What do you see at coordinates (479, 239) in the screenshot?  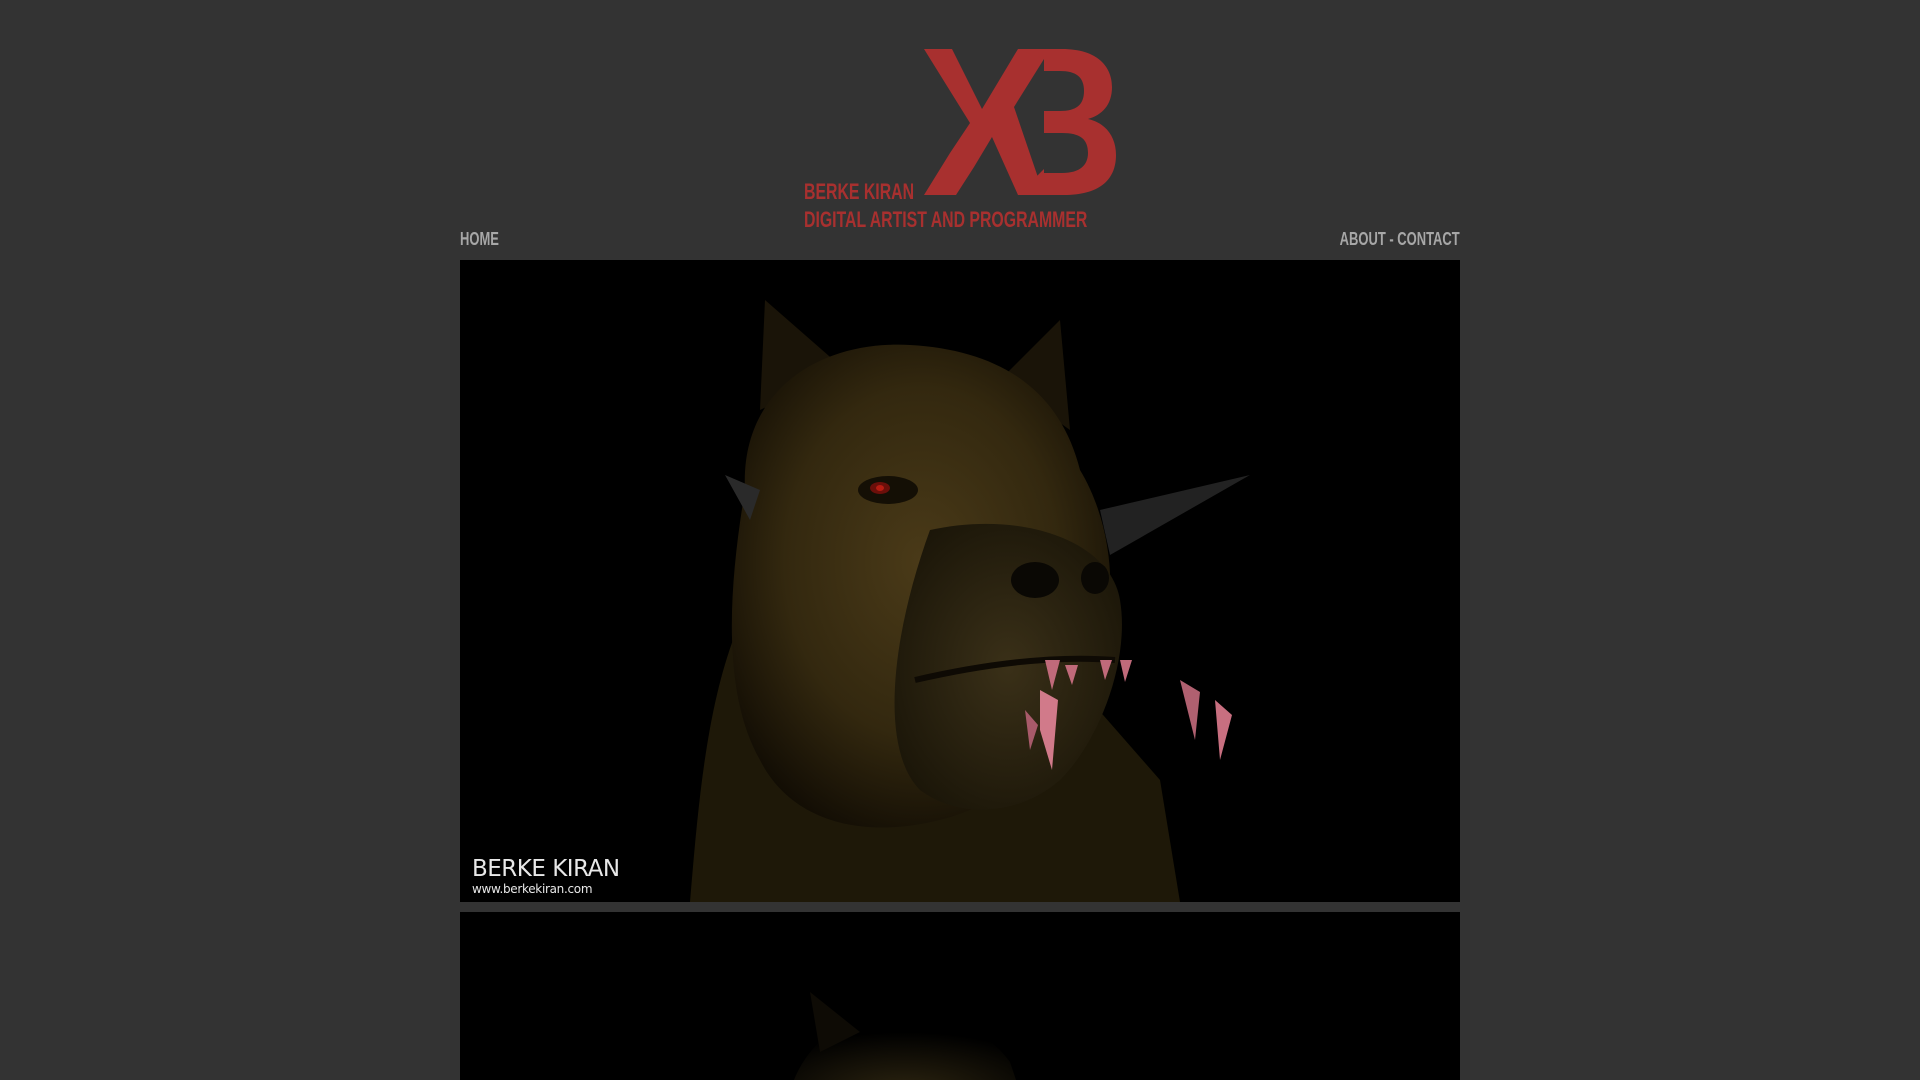 I see `nav-home-link: HOME` at bounding box center [479, 239].